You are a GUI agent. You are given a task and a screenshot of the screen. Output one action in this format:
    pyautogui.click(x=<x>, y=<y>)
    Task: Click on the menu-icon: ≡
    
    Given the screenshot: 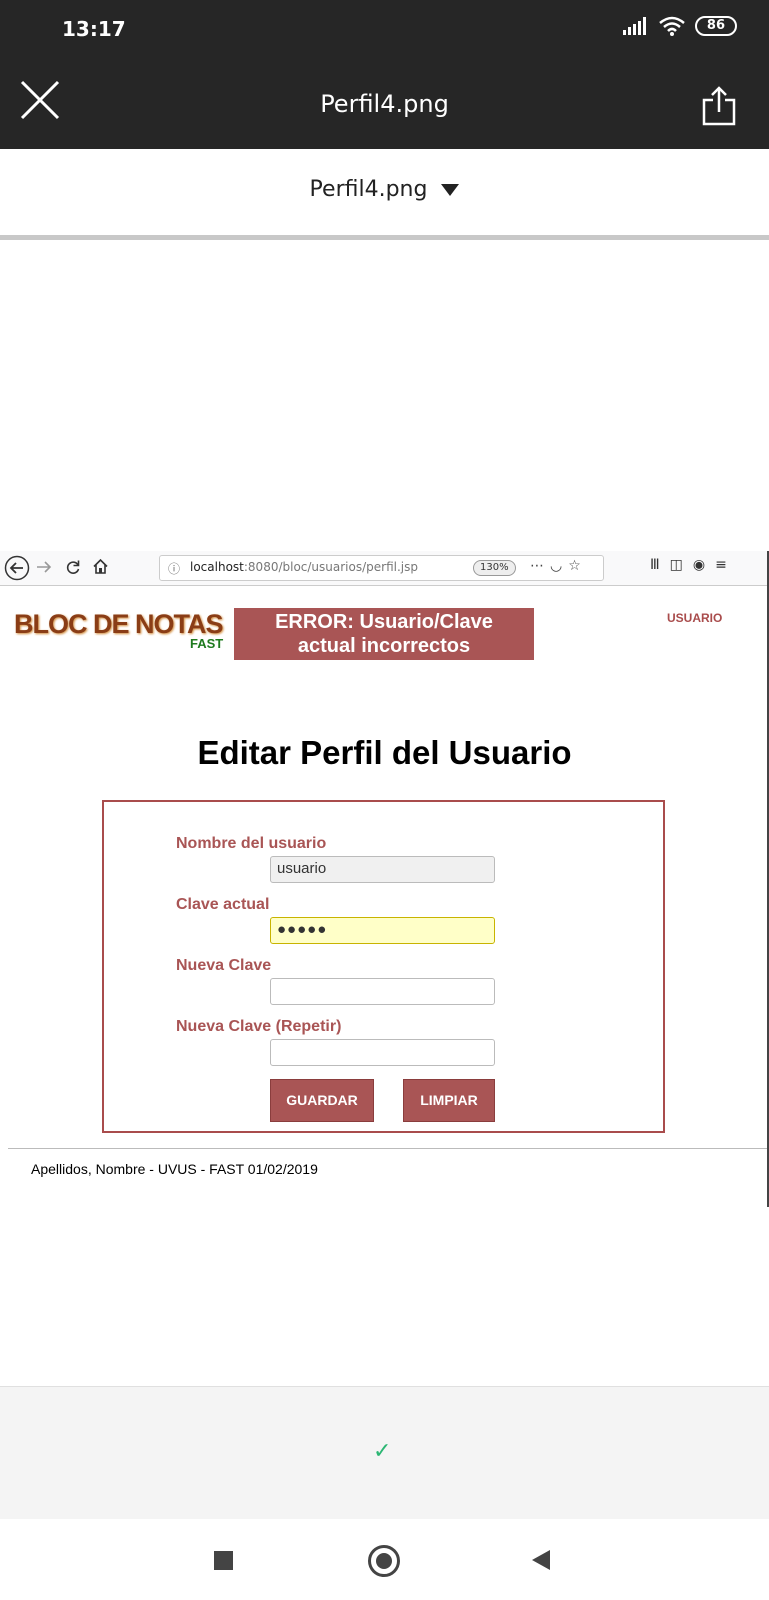 What is the action you would take?
    pyautogui.click(x=726, y=565)
    